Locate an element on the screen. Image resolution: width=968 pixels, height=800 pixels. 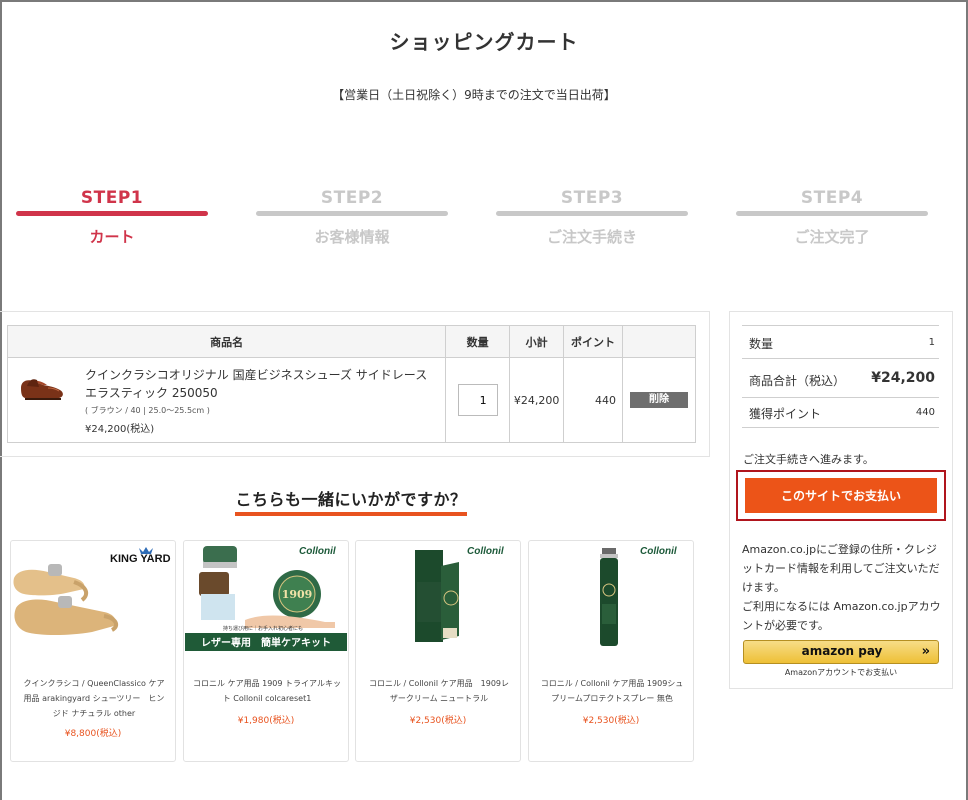
step-label: ご注文完了 is located at coordinates (832, 237).